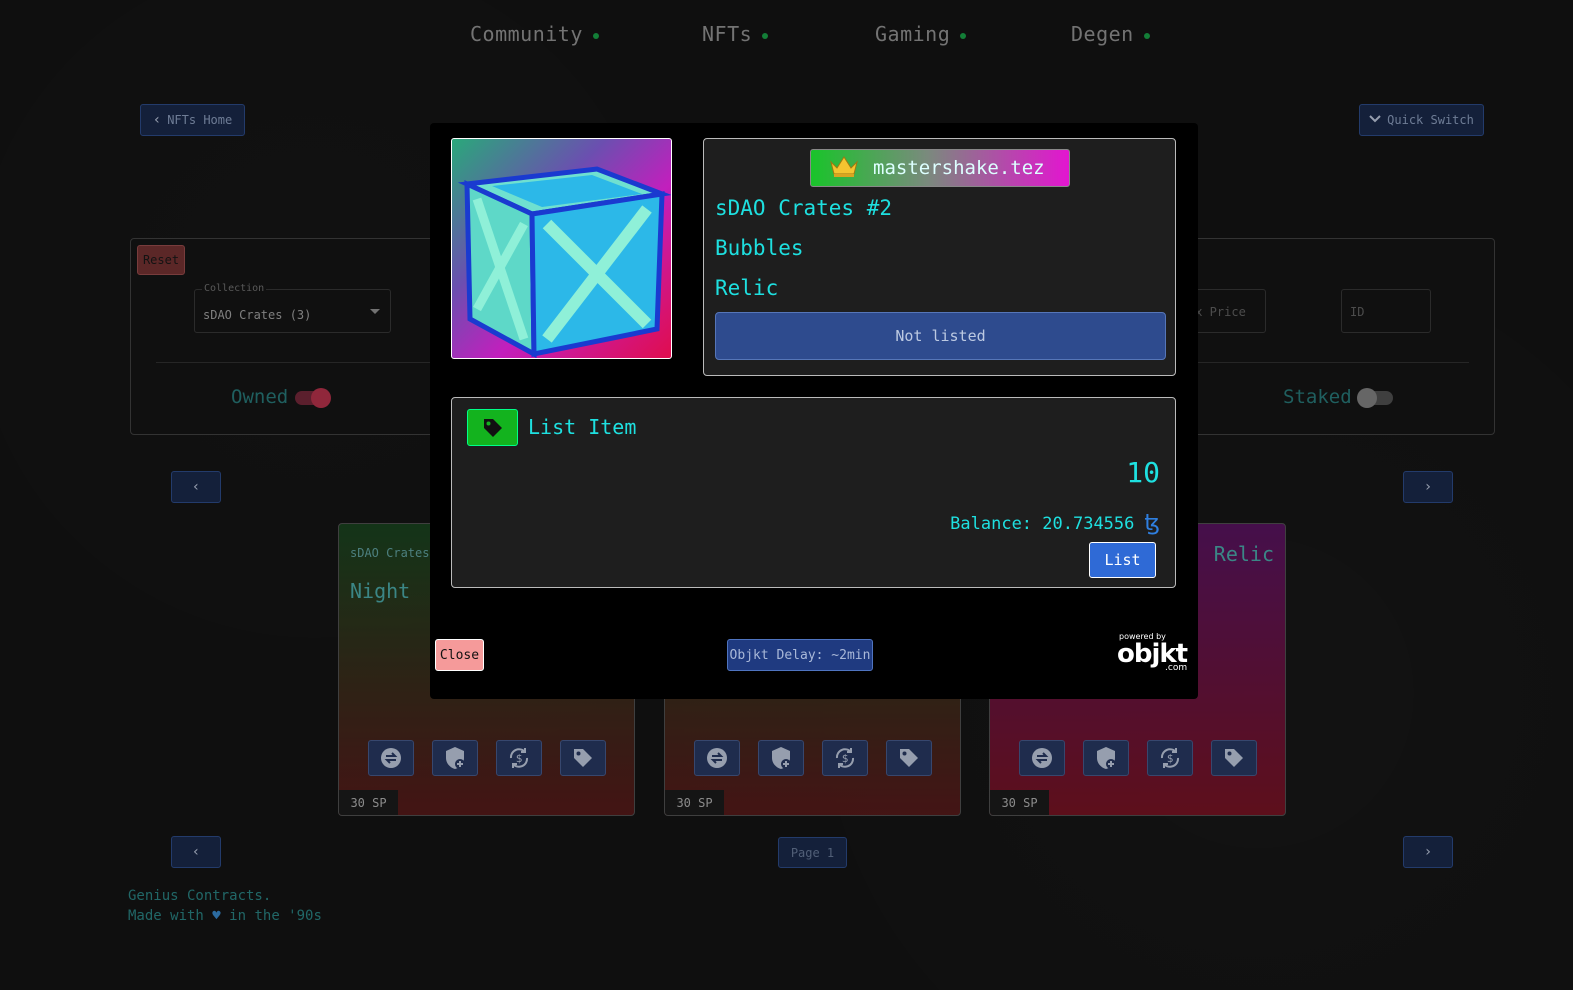 The image size is (1573, 990). I want to click on crown-icon, so click(844, 168).